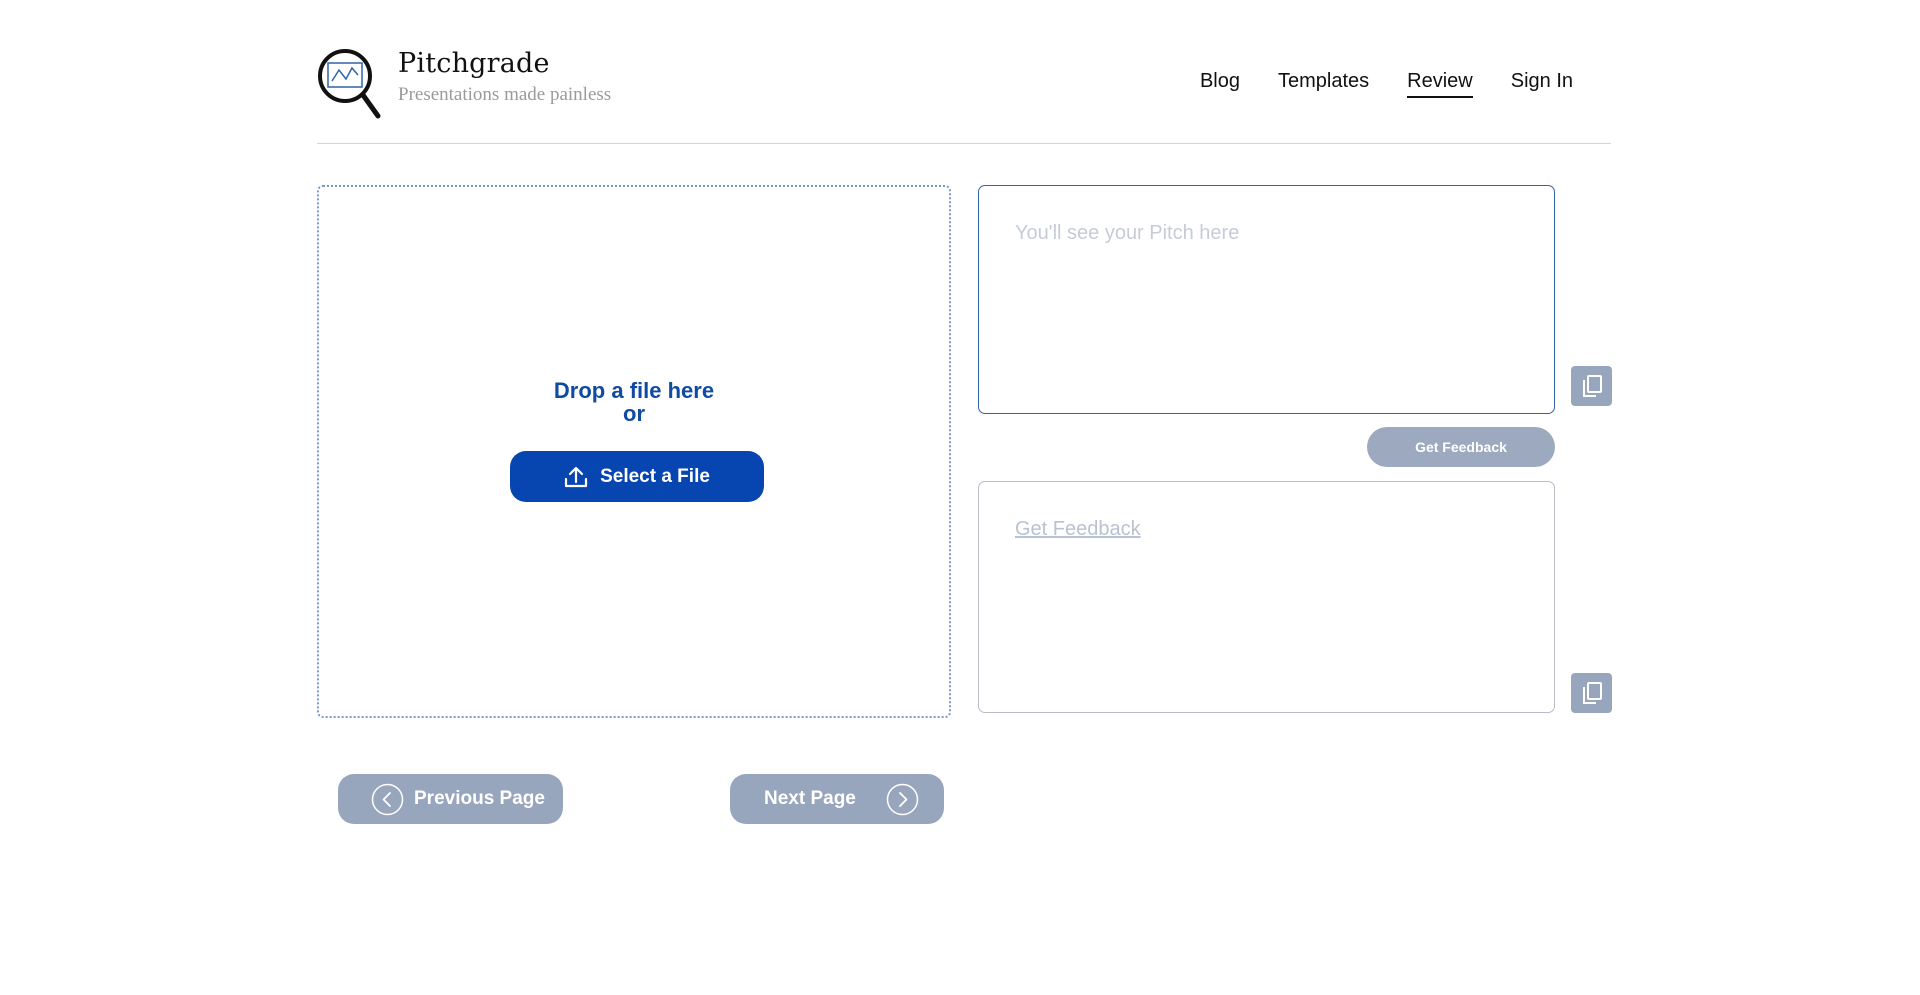  What do you see at coordinates (810, 798) in the screenshot?
I see `next-page-label: Next Page` at bounding box center [810, 798].